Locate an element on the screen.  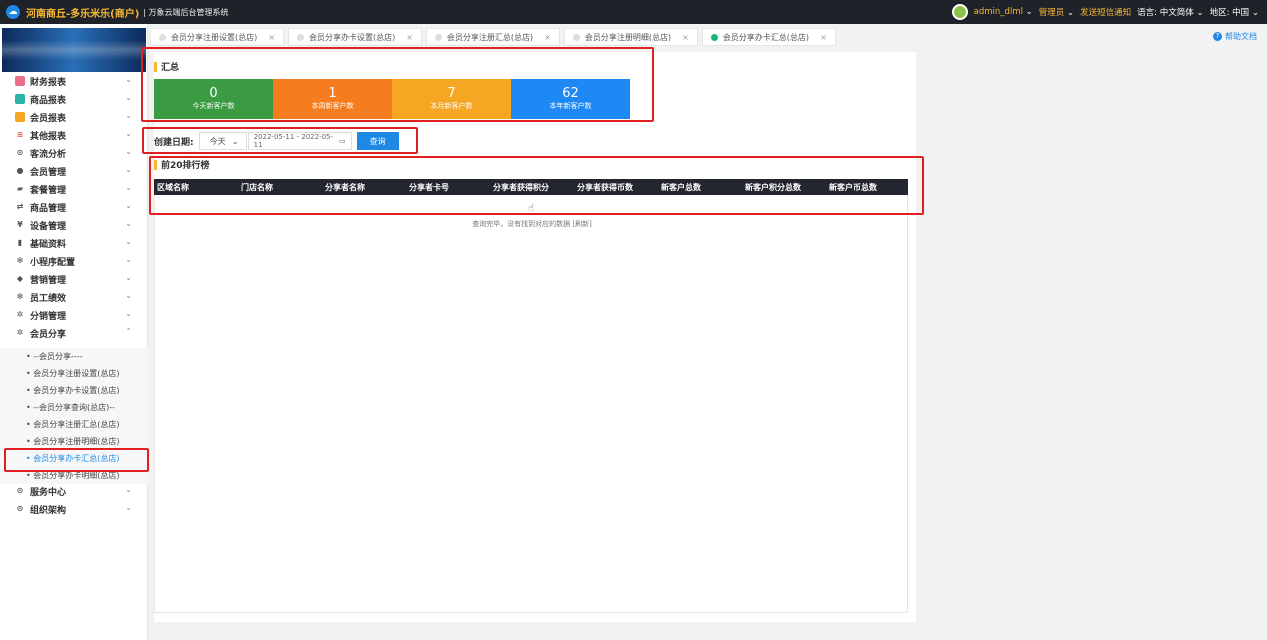
sidebar-item-goods-report: 商品报表 ⌄ is located at coordinates (74, 99).